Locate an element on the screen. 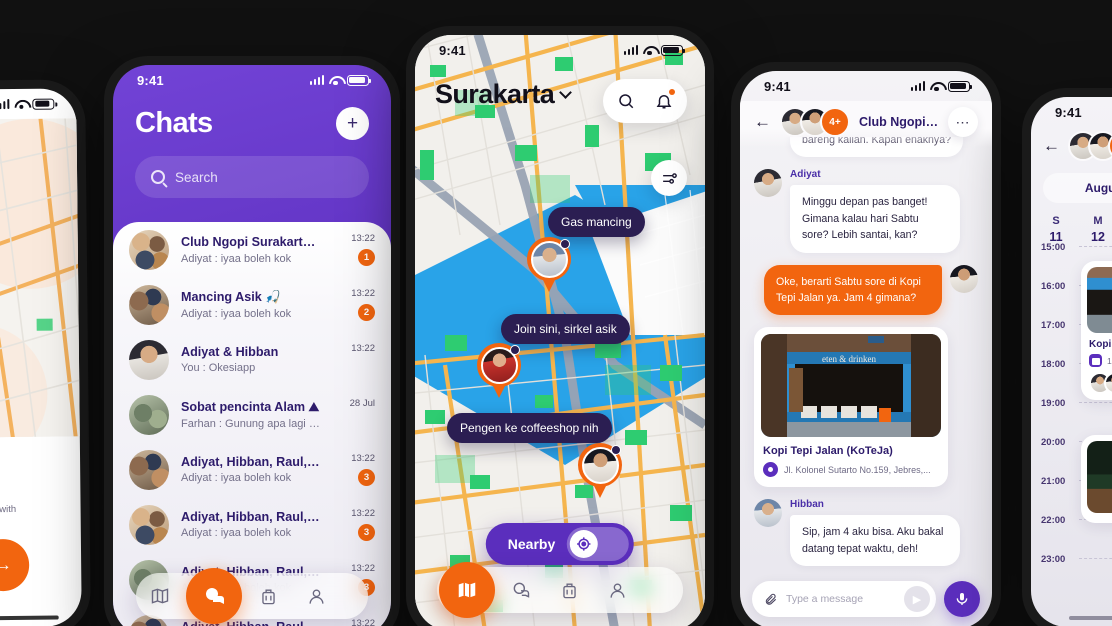  event-title: Kopi Te is located at coordinates (1100, 344).